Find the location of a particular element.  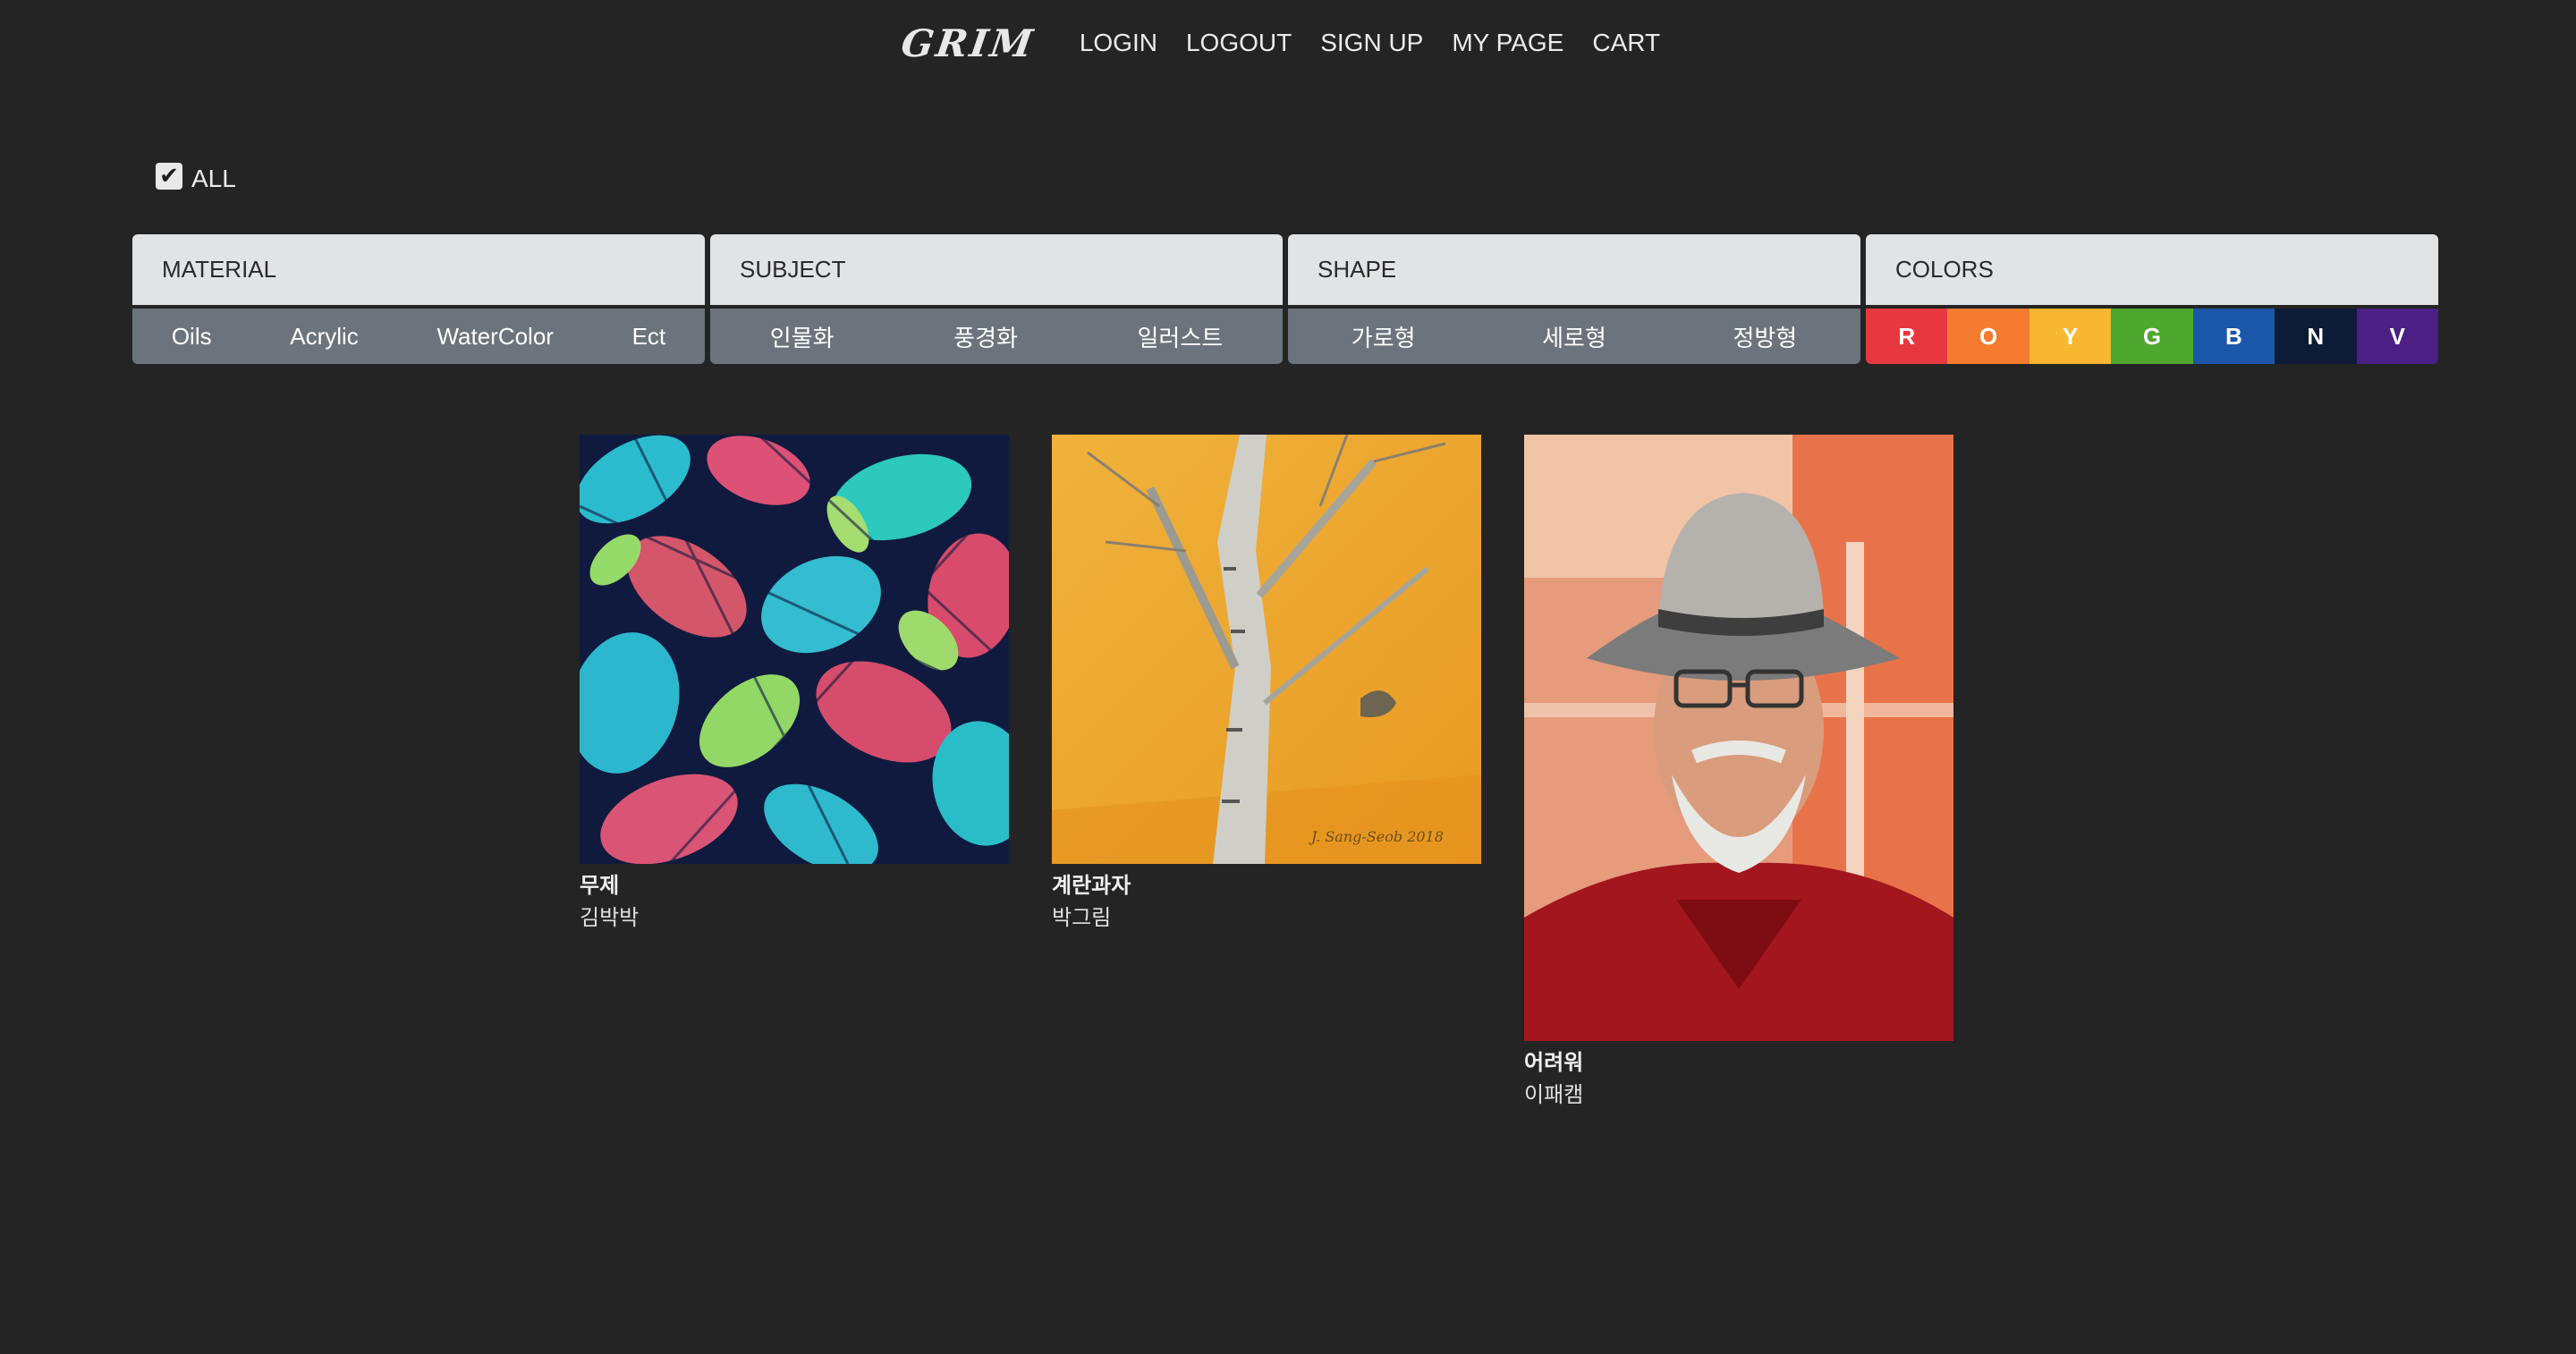

material-filter-title: MATERIAL is located at coordinates (418, 269).